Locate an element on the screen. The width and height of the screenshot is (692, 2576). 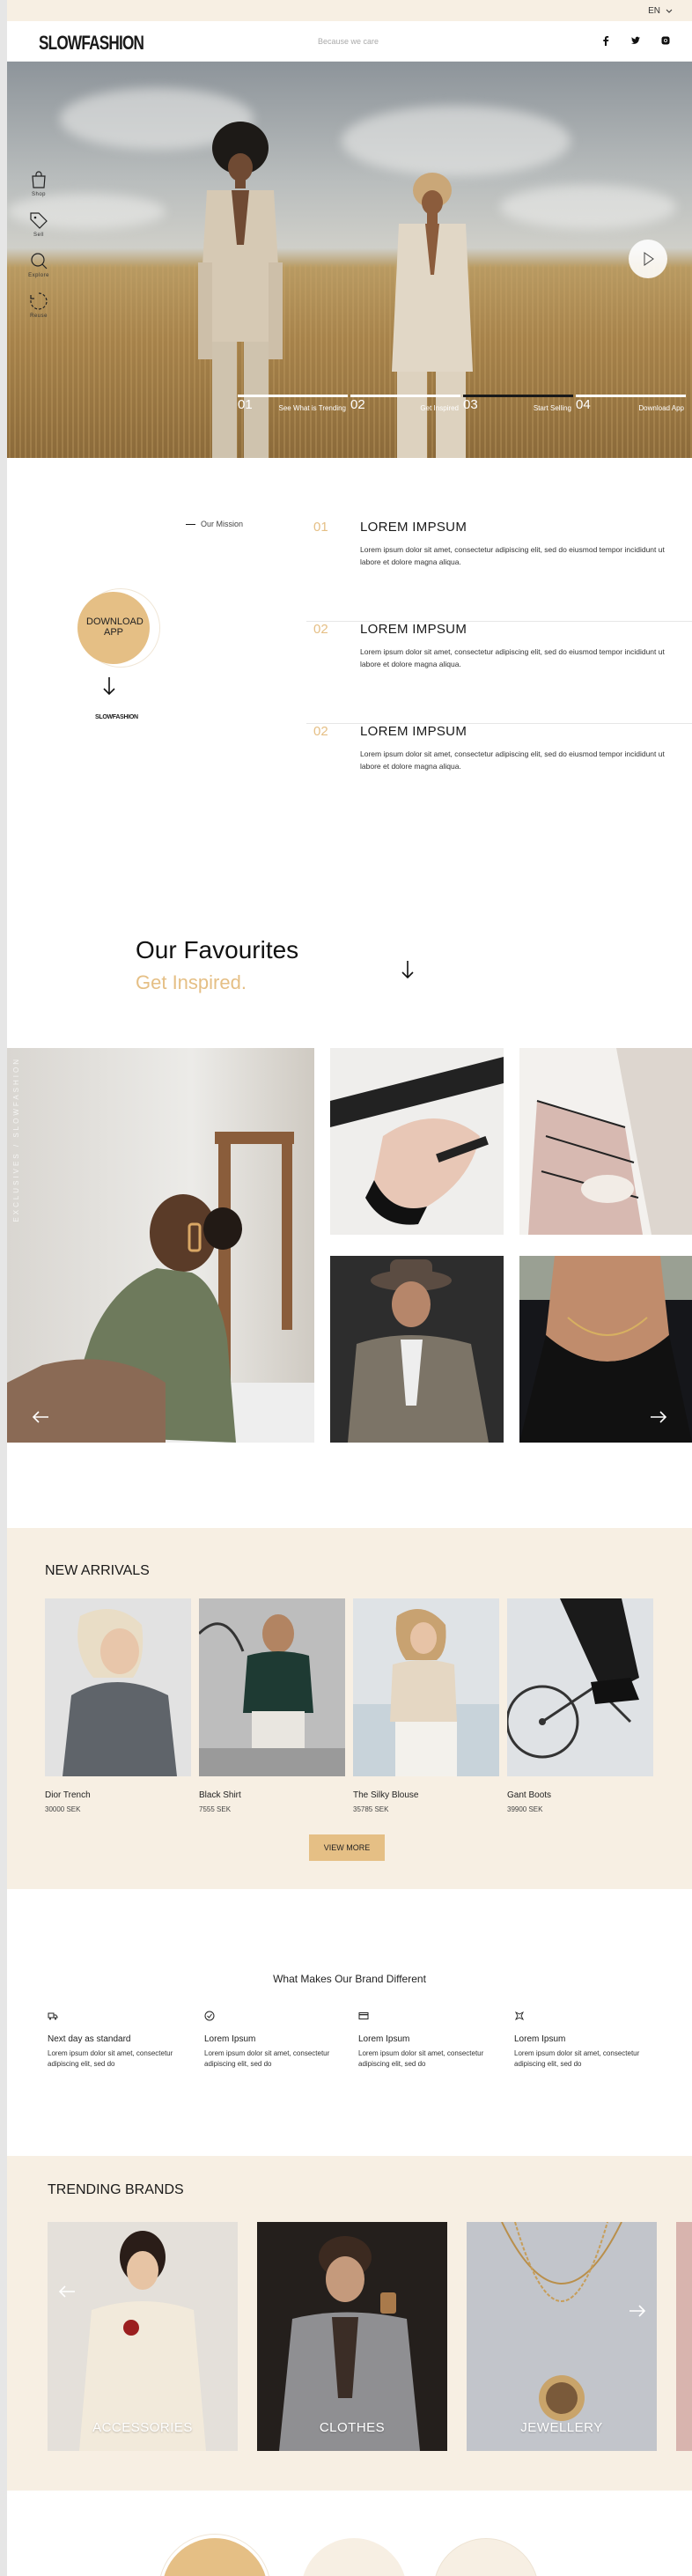
chevron-down-icon is located at coordinates (669, 11).